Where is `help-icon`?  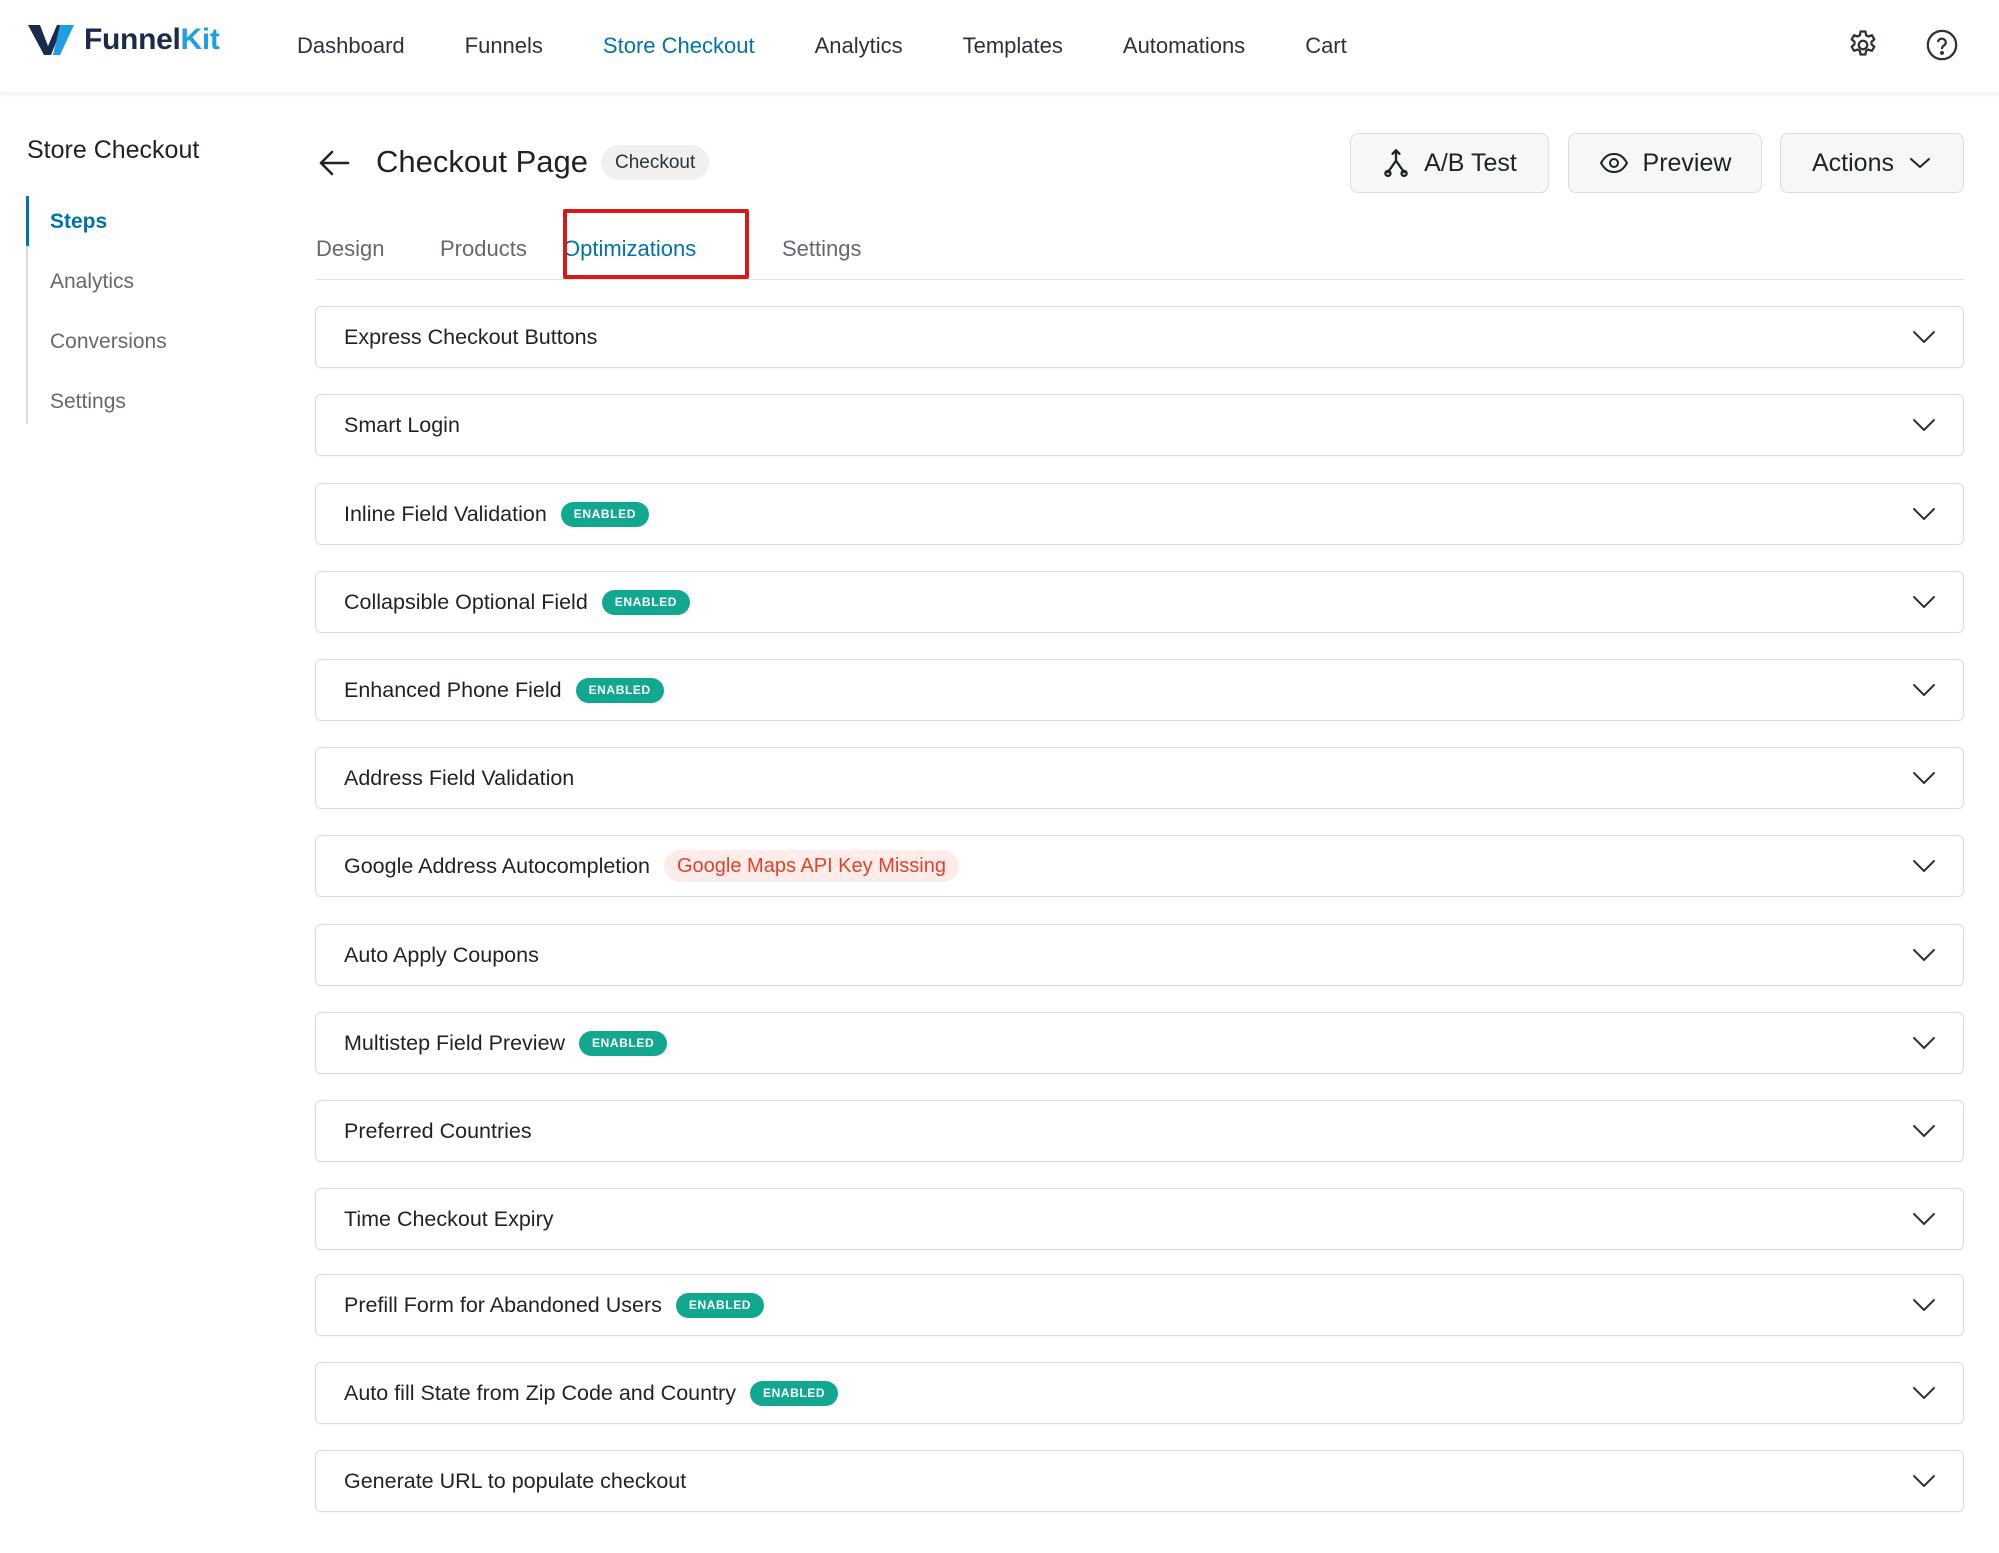
help-icon is located at coordinates (1942, 45).